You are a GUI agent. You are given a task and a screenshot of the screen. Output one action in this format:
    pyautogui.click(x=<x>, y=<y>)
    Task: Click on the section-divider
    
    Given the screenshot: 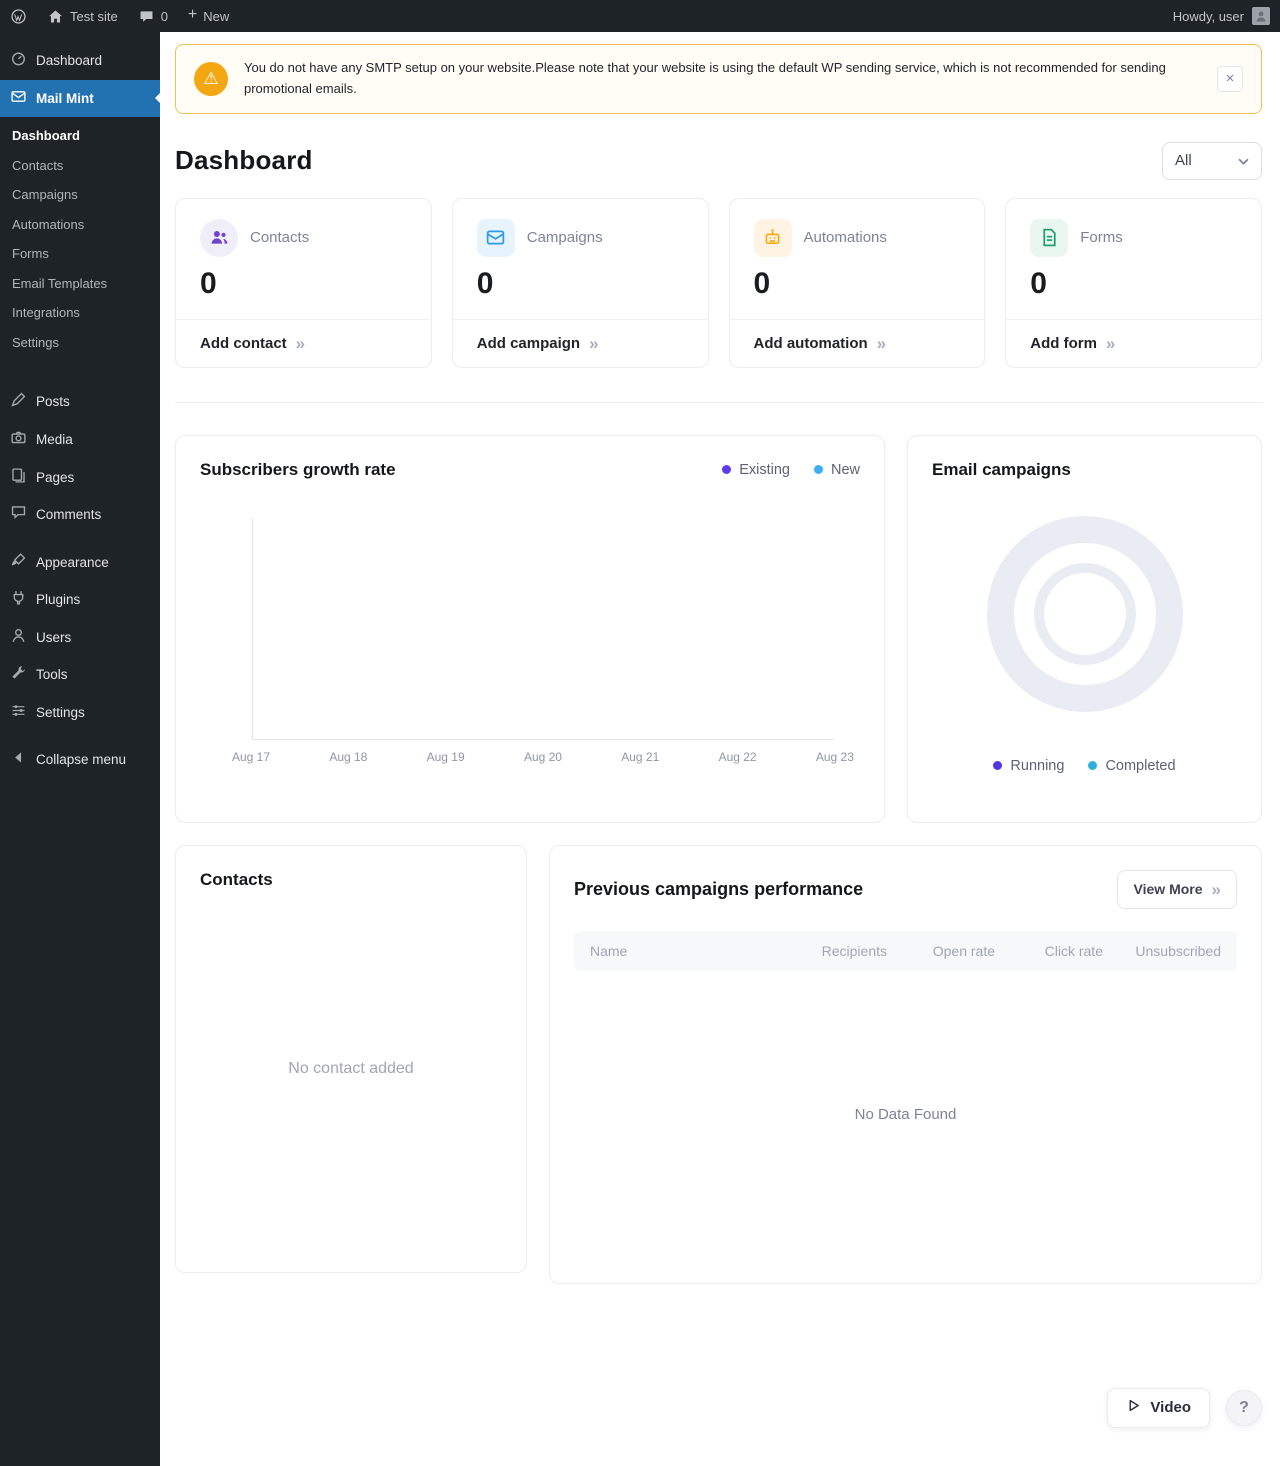 What is the action you would take?
    pyautogui.click(x=718, y=402)
    